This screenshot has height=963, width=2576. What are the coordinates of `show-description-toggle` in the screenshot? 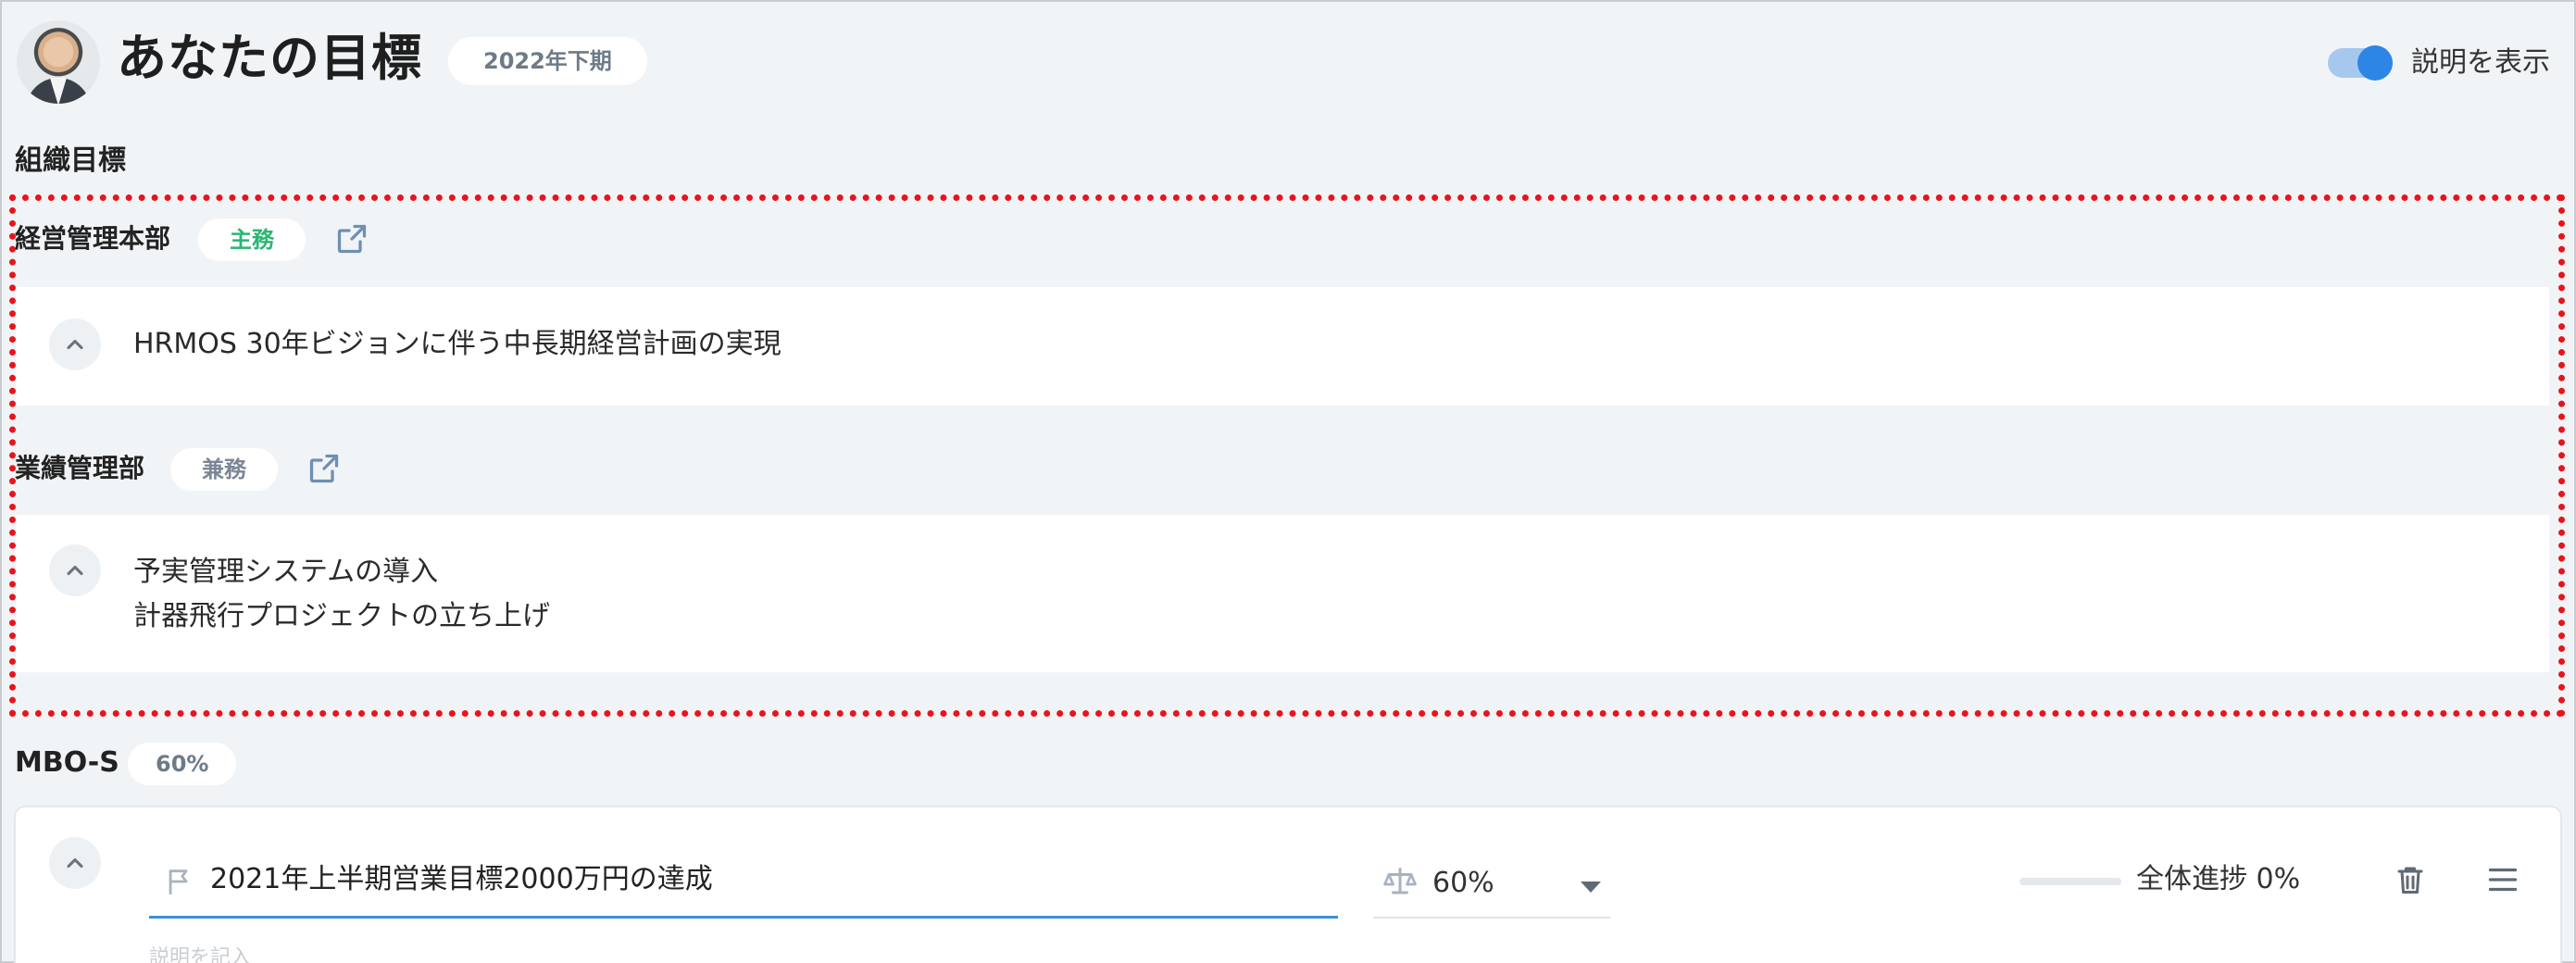 It's located at (2361, 63).